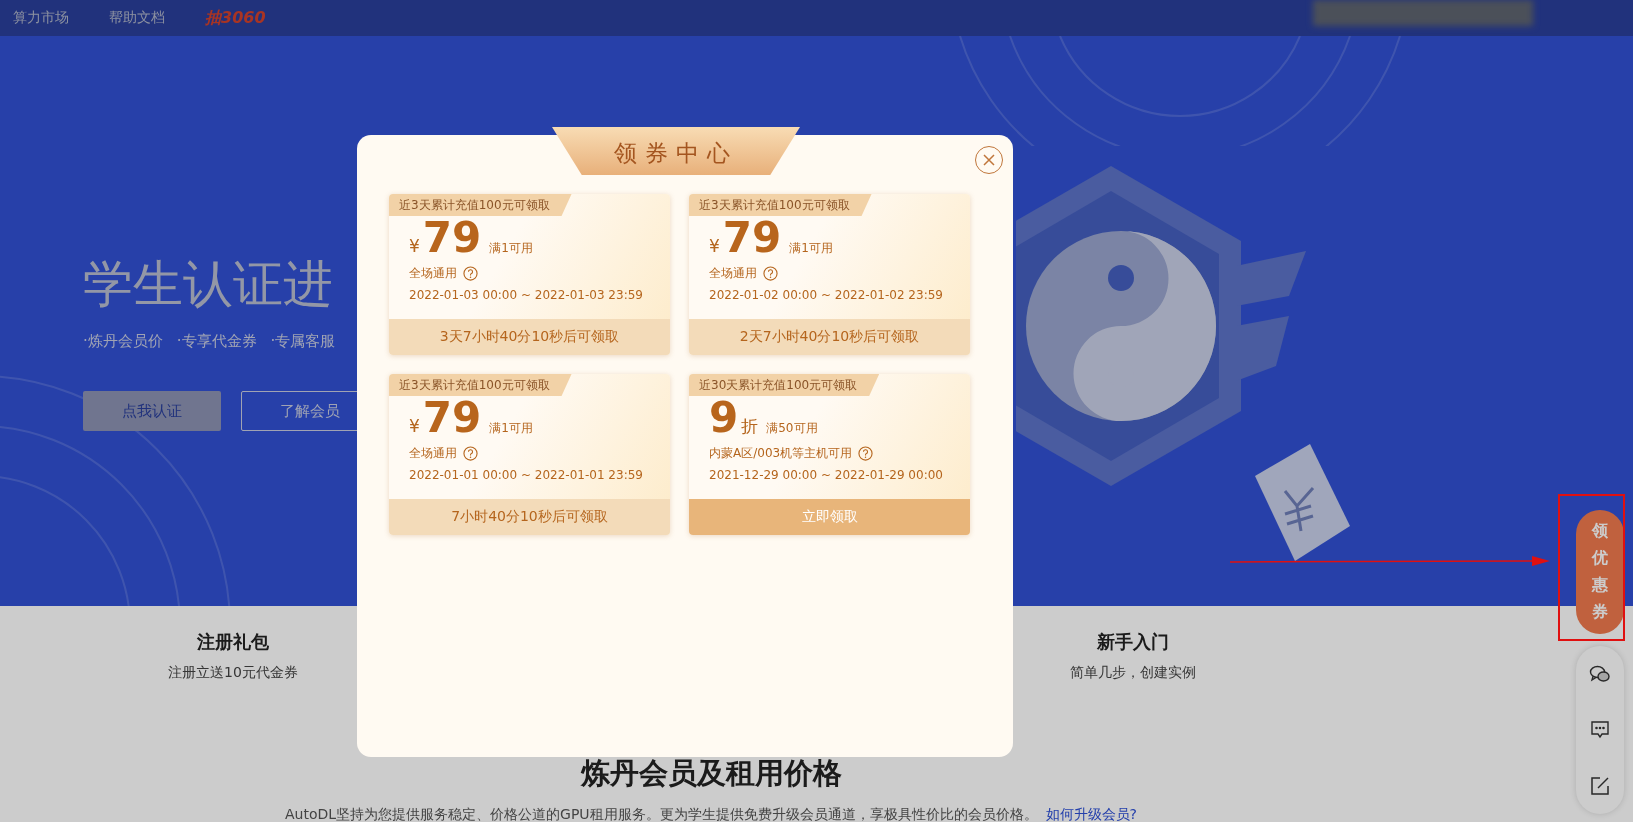 The height and width of the screenshot is (822, 1633). I want to click on coupon-scope: 内蒙A区/003机等主机可用, so click(781, 453).